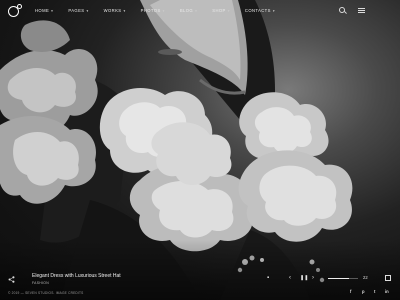 The height and width of the screenshot is (300, 400). I want to click on nav-item-works: WORKS ▾, so click(115, 10).